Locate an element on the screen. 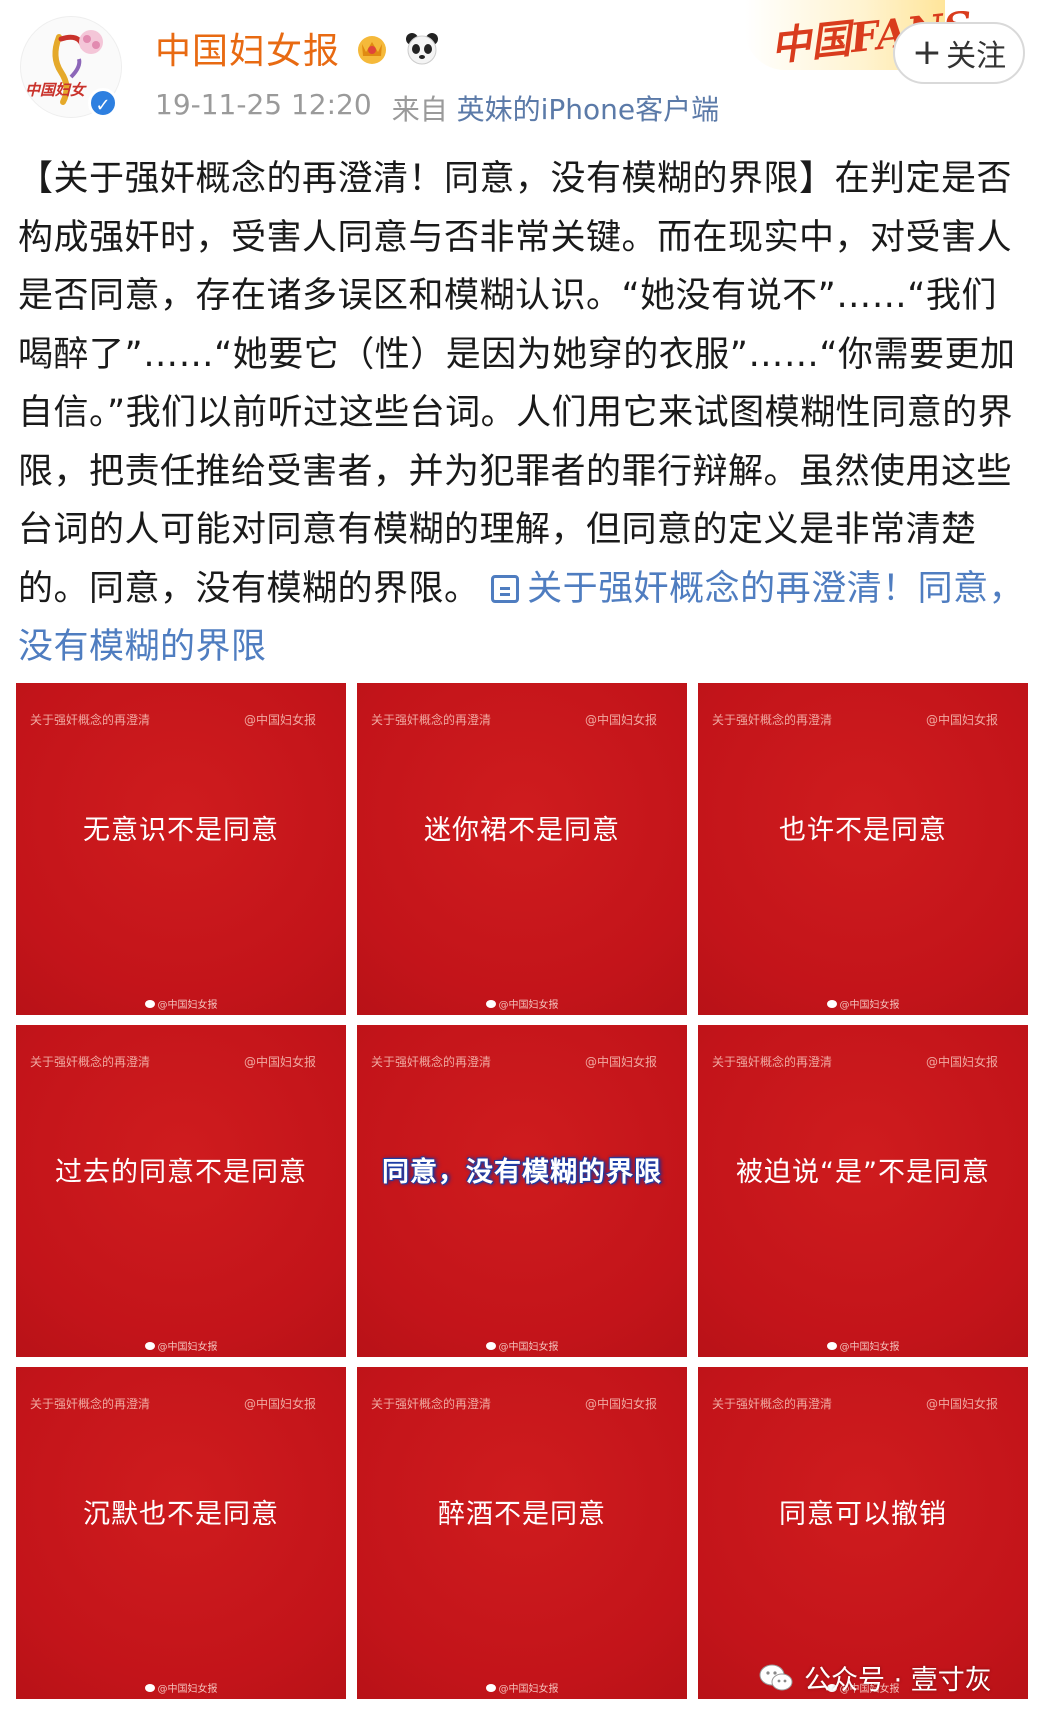 Image resolution: width=1047 pixels, height=1714 pixels. panda-icon is located at coordinates (422, 49).